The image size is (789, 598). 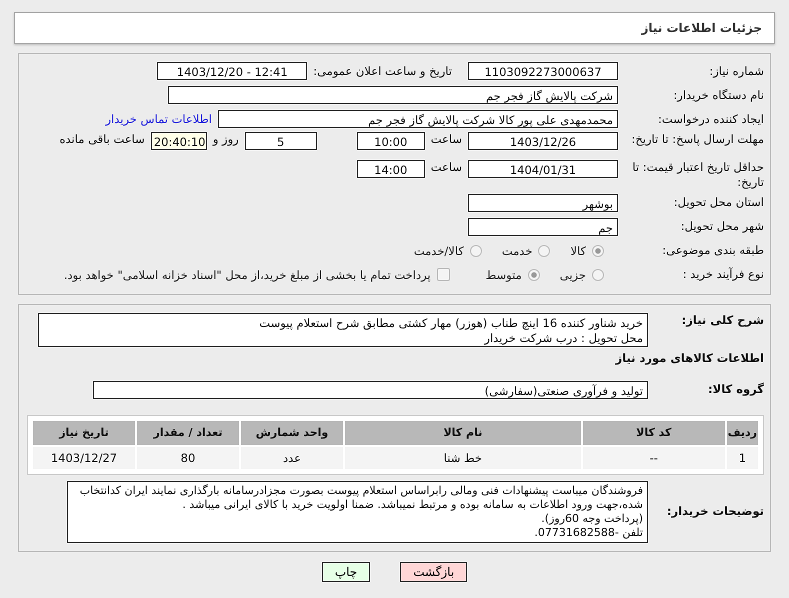 I want to click on days-label: روز و, so click(x=225, y=139).